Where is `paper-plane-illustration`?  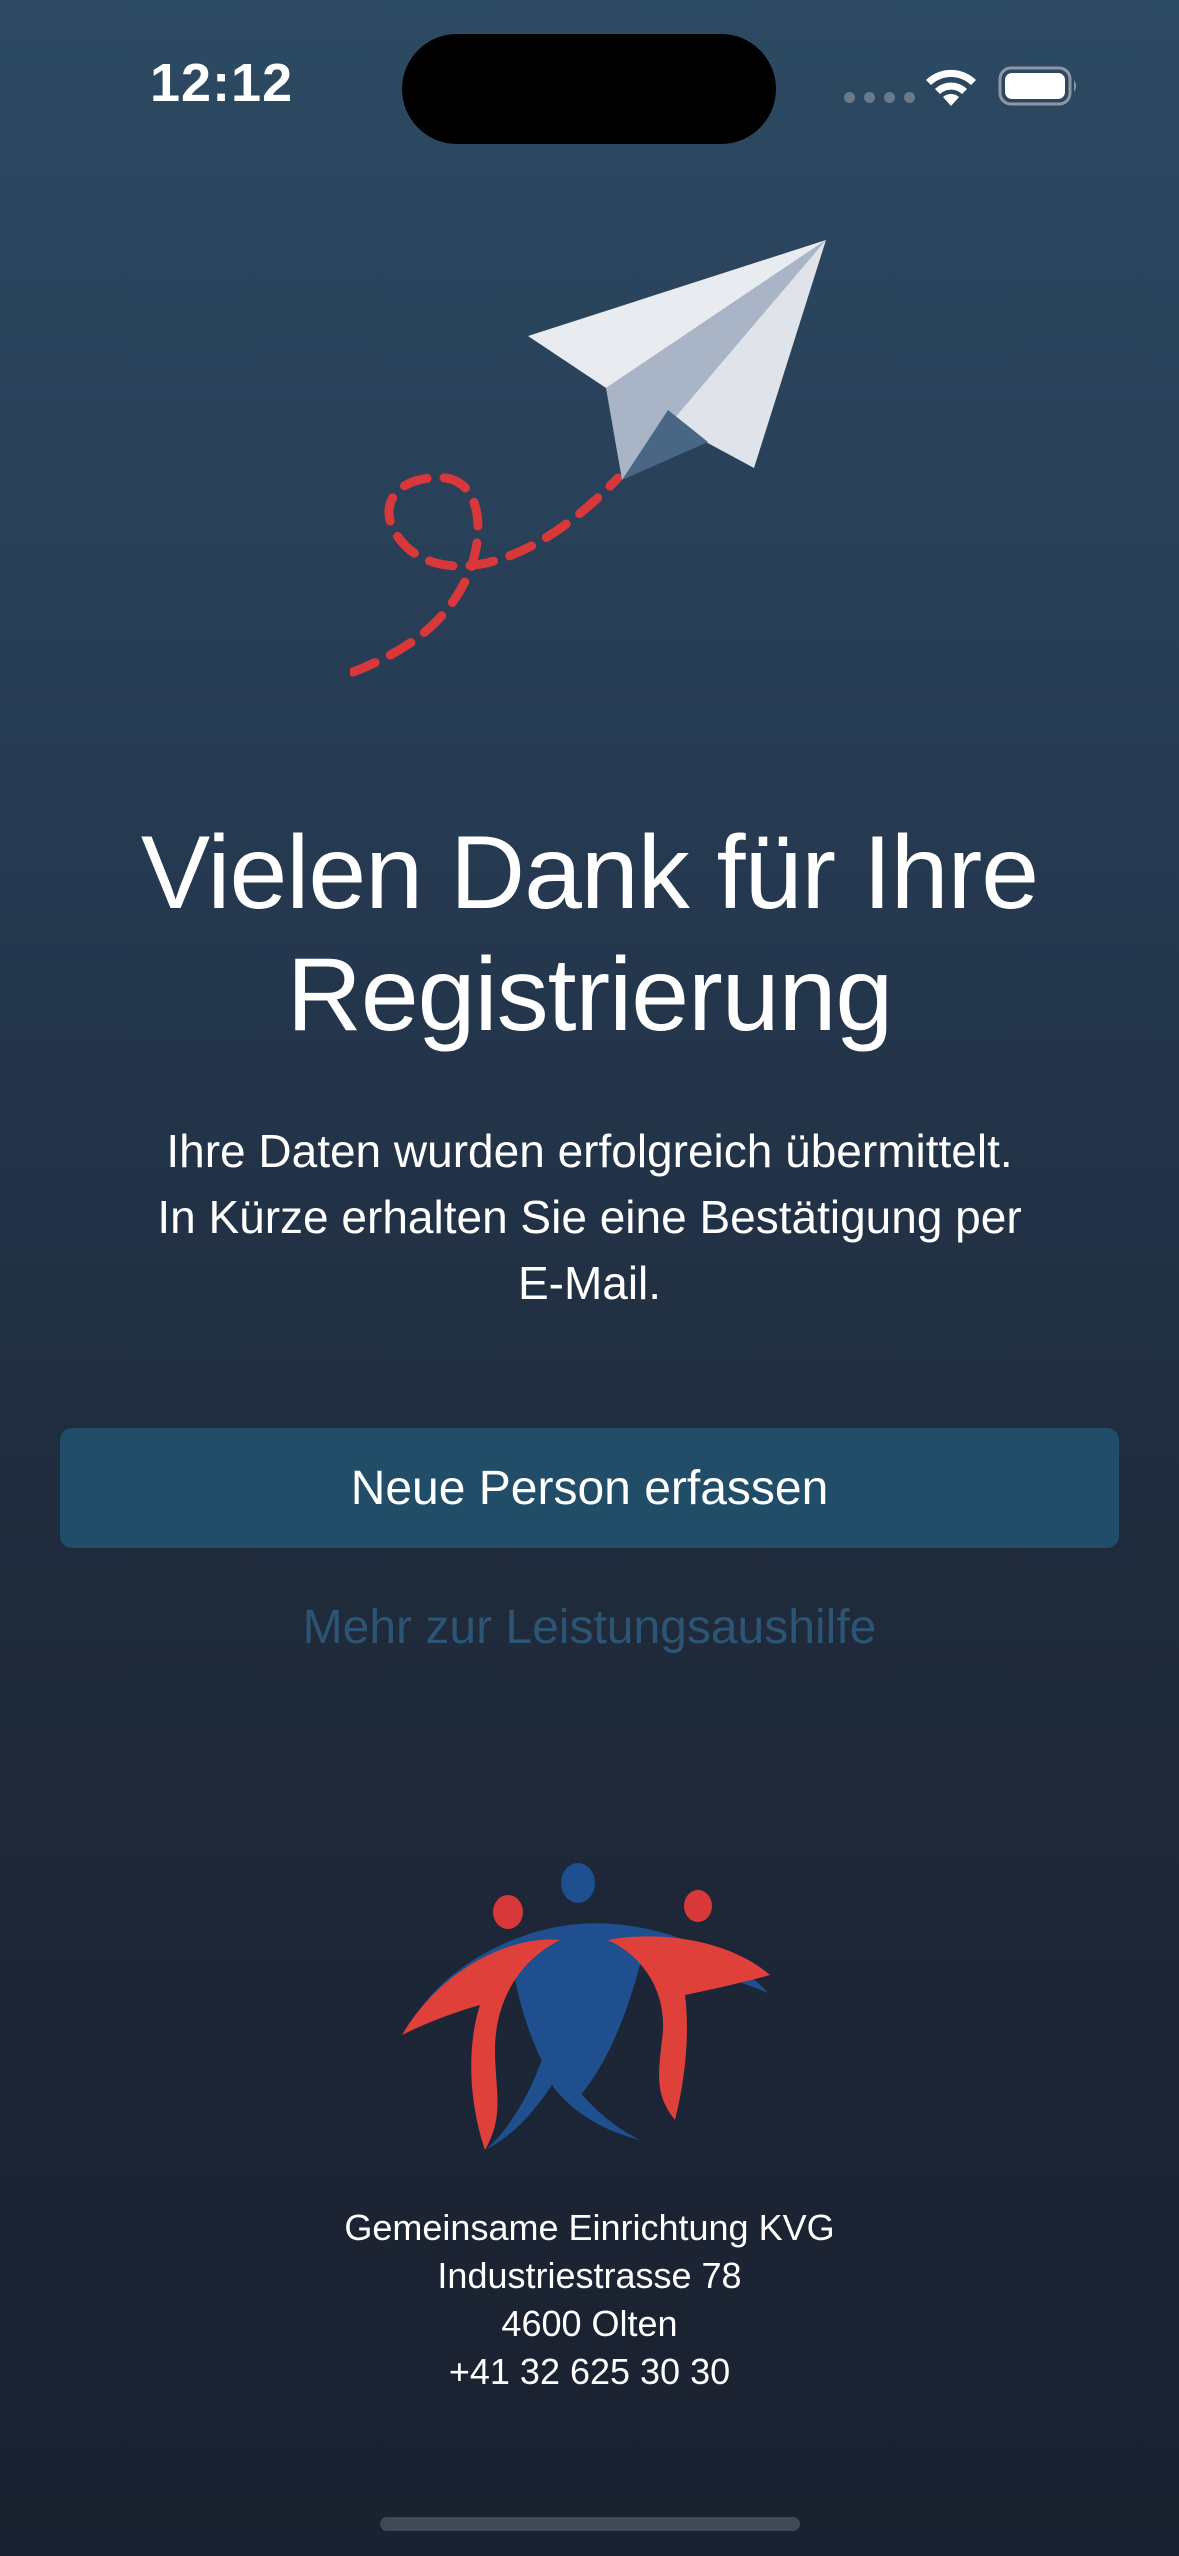 paper-plane-illustration is located at coordinates (588, 458).